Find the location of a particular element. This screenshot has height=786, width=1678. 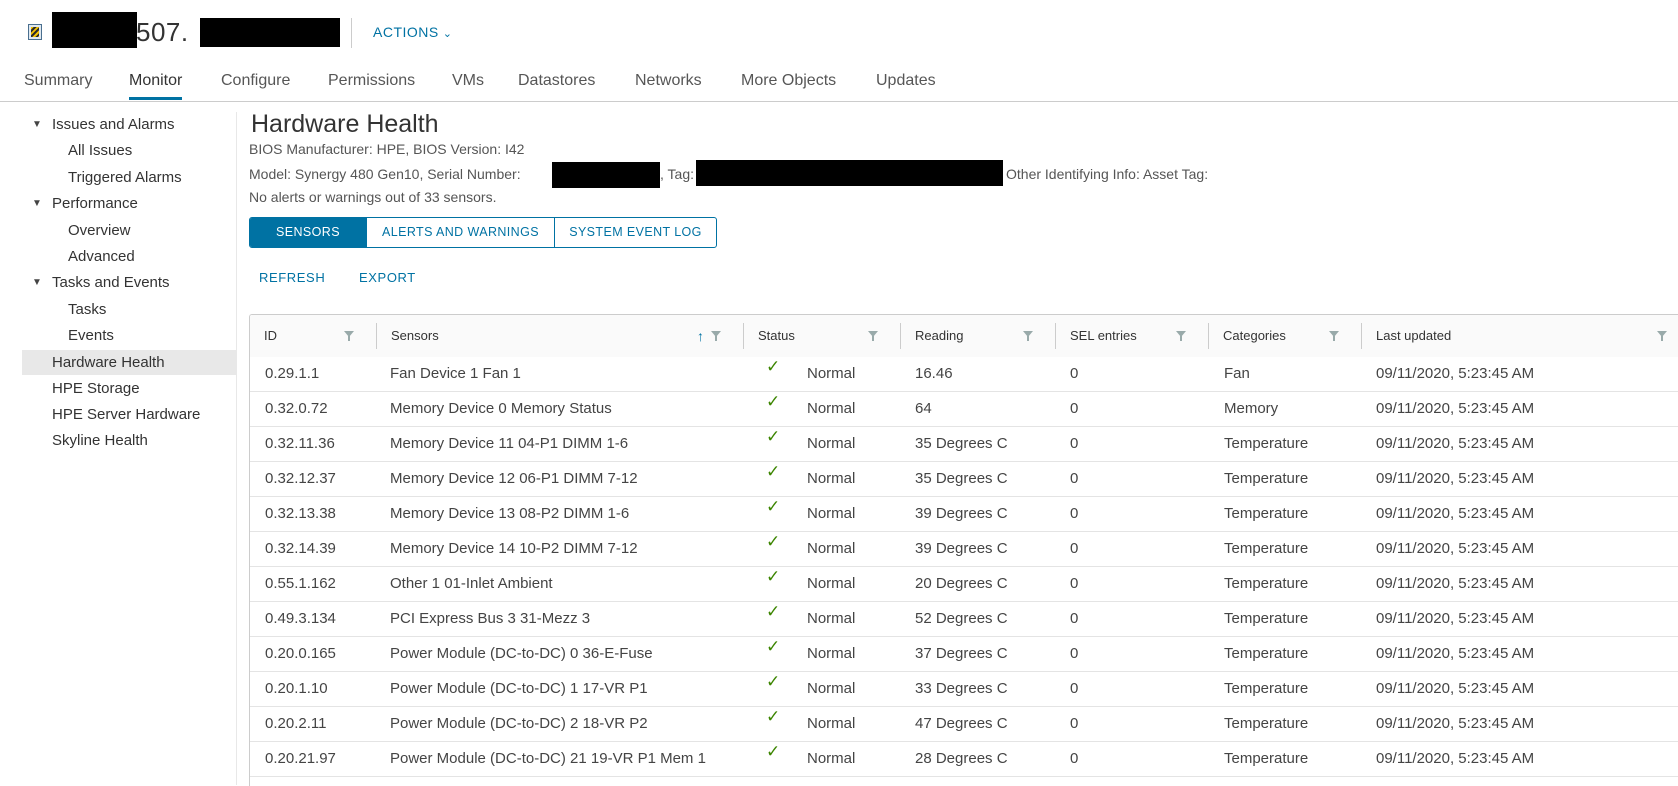

tag-label: , Tag: is located at coordinates (677, 174).